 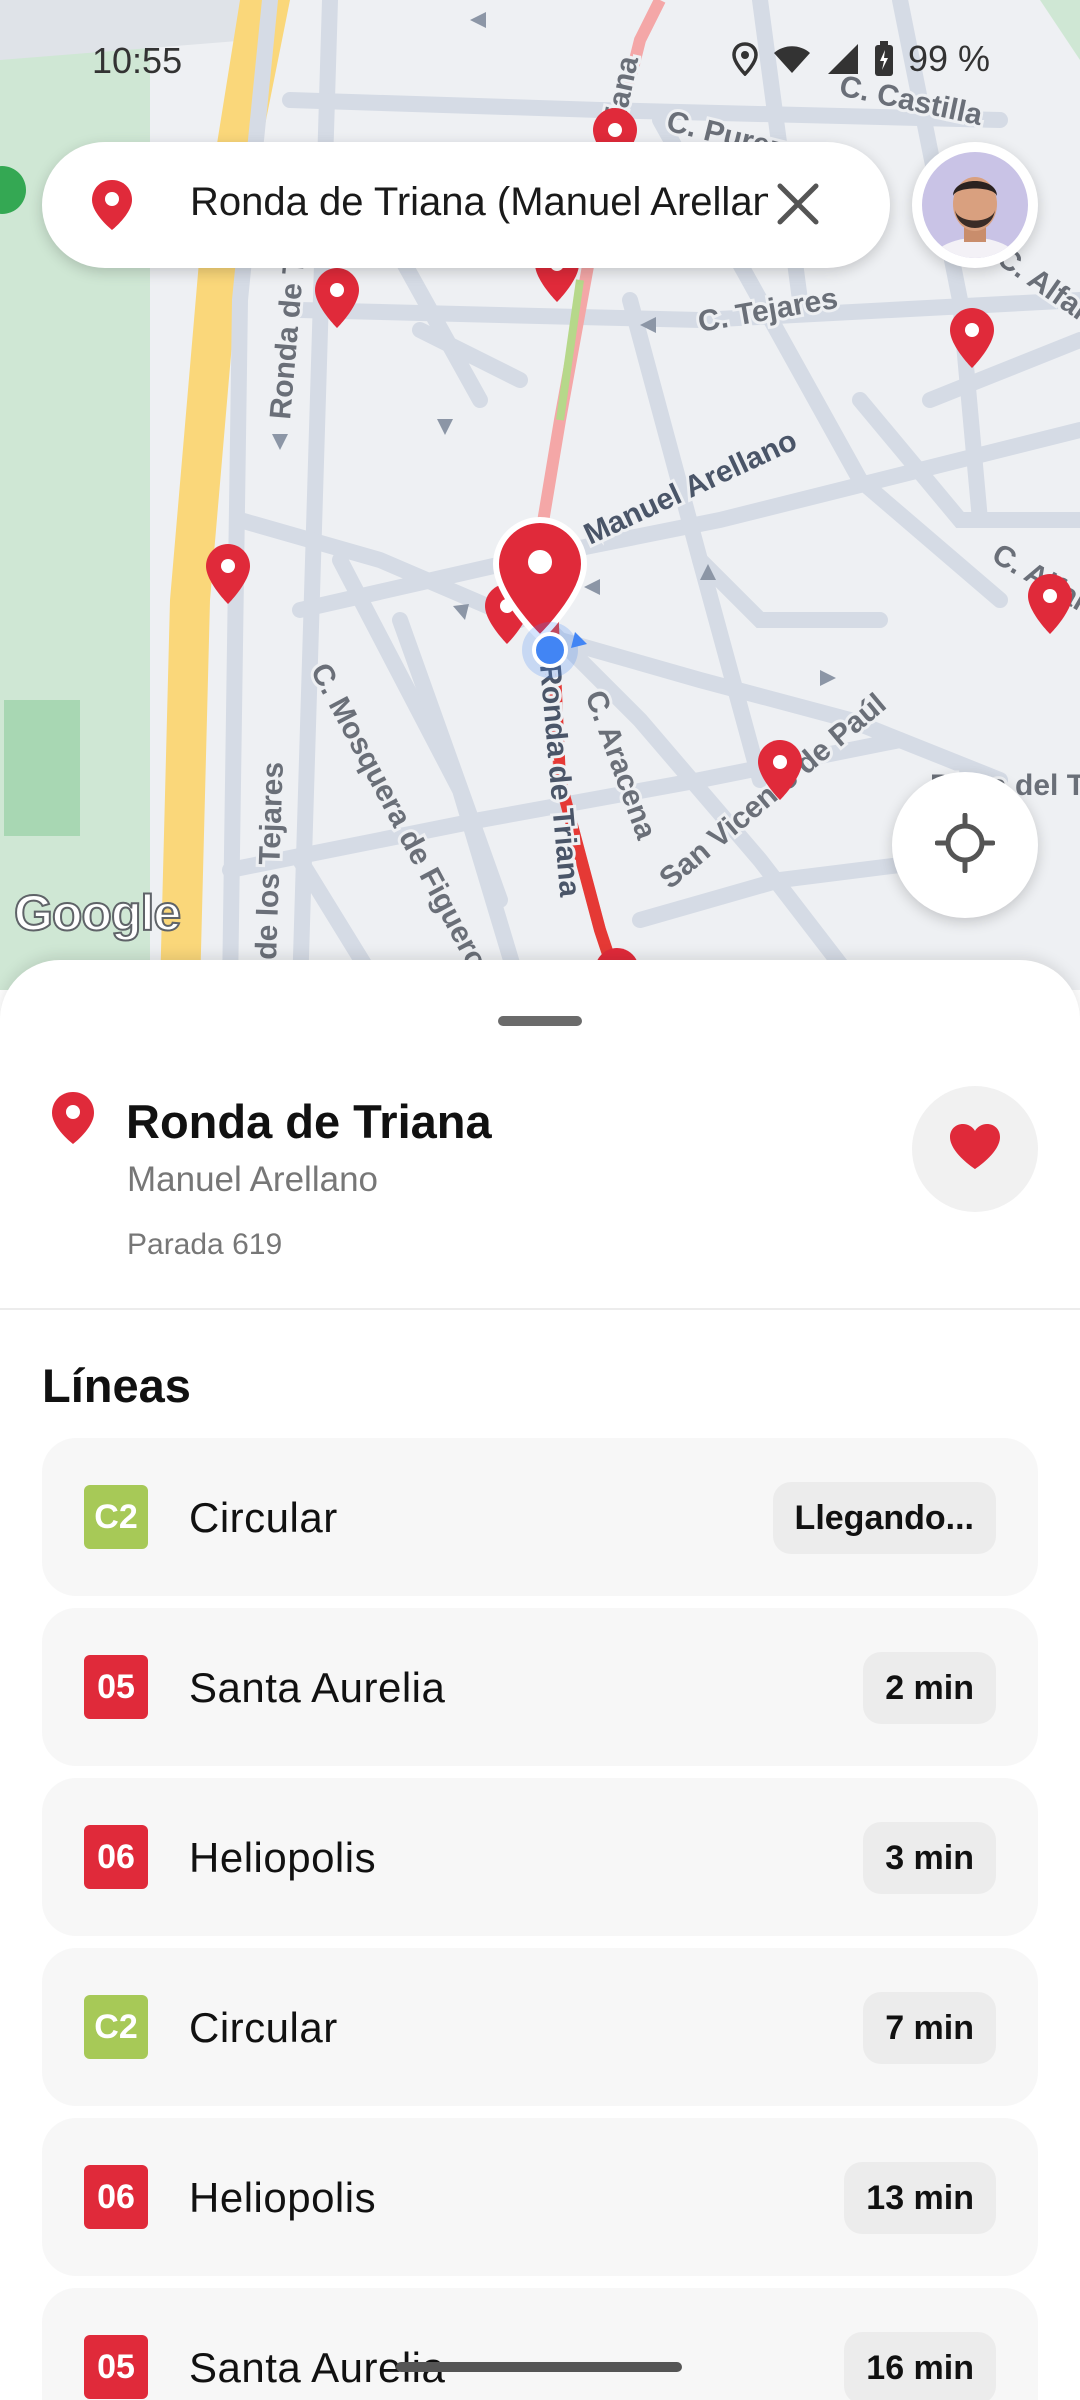 I want to click on profile-photo, so click(x=975, y=205).